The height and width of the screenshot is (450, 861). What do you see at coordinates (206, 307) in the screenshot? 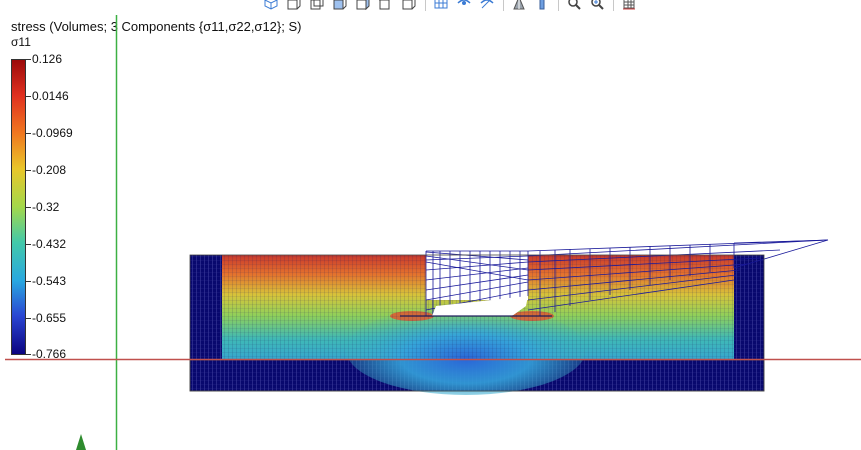
I see `left-boundary-block` at bounding box center [206, 307].